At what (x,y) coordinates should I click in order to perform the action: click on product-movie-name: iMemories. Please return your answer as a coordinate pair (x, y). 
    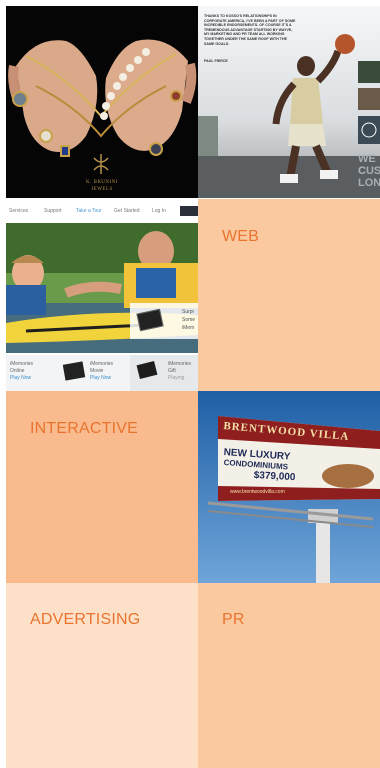
    Looking at the image, I should click on (102, 364).